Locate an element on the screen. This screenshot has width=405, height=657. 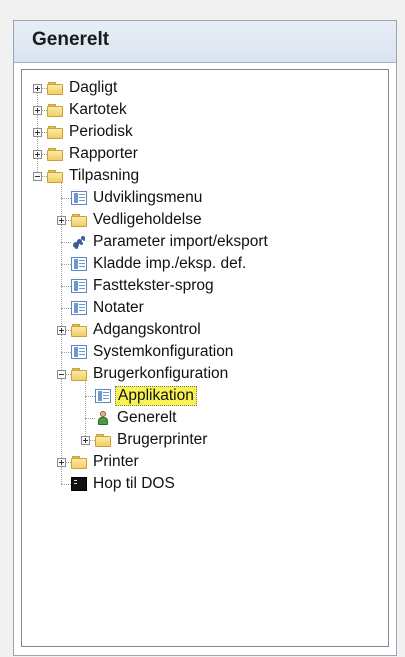
tree-item-vedligeholdelse: Vedligeholdelse is located at coordinates (205, 220).